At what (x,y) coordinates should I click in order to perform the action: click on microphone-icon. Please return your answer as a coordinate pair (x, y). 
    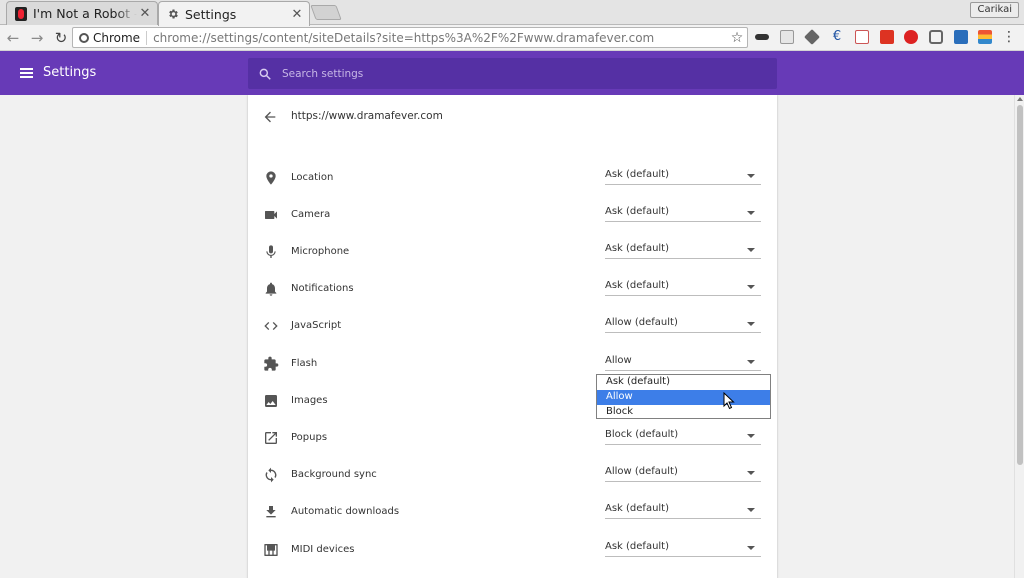
    Looking at the image, I should click on (271, 251).